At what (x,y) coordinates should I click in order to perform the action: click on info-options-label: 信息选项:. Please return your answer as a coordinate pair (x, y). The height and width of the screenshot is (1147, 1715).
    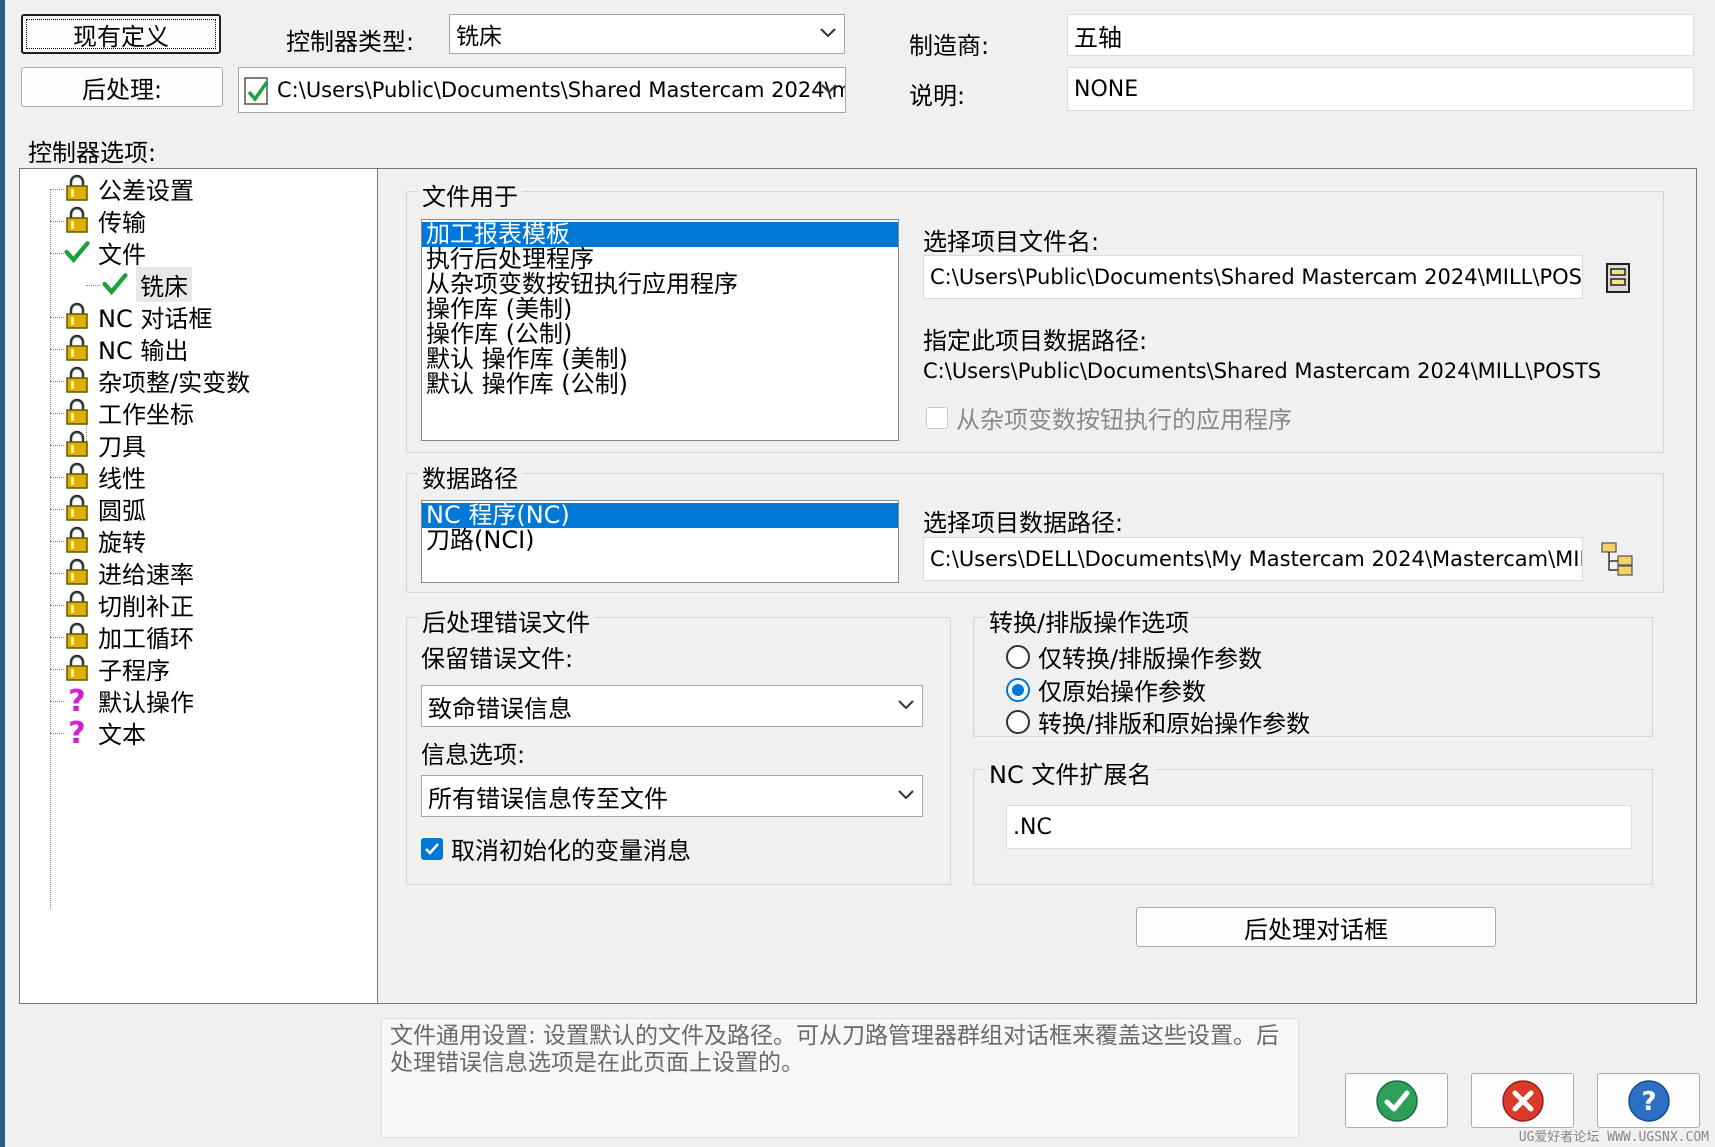
    Looking at the image, I should click on (473, 755).